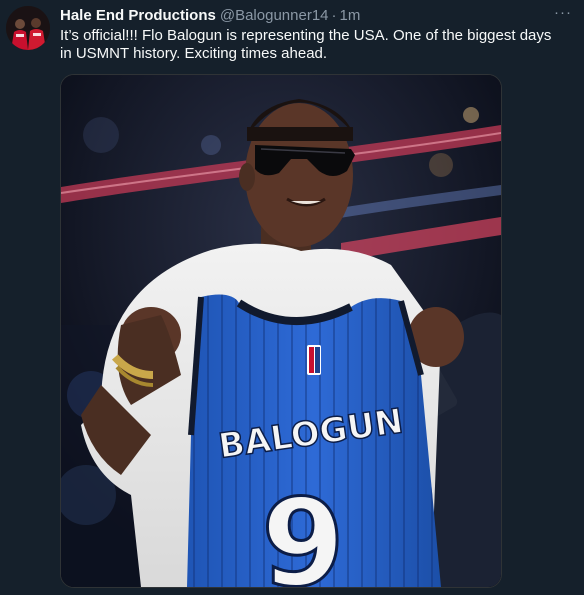  I want to click on jersey-number-text: 9, so click(303, 531).